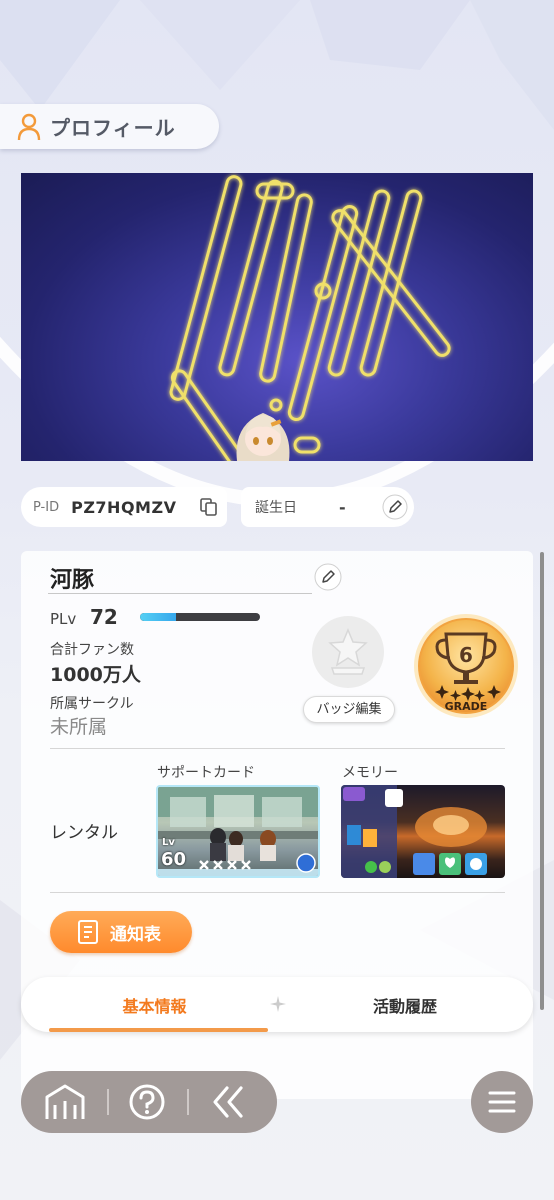 This screenshot has height=1200, width=554. I want to click on grade-number: 6, so click(466, 655).